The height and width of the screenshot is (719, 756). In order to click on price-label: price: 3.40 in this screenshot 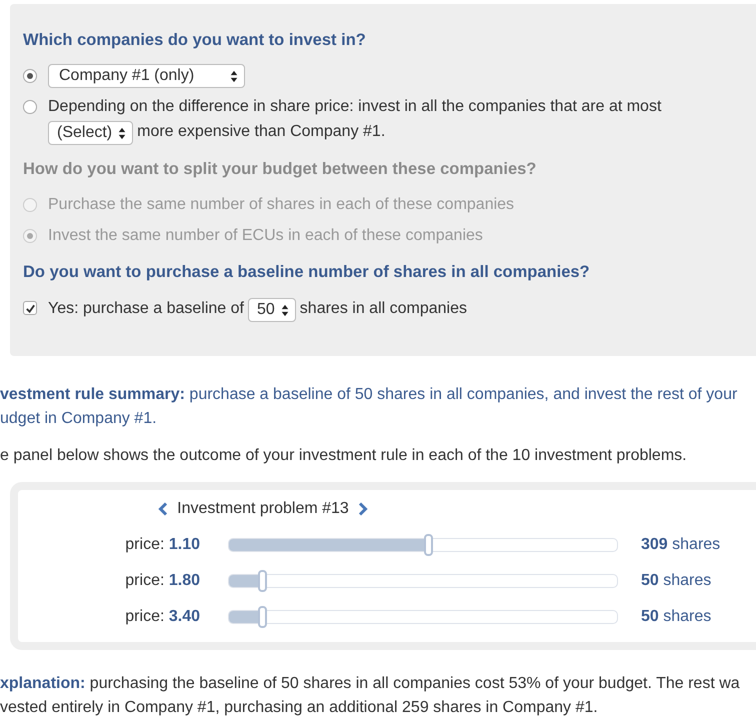, I will do `click(162, 617)`.